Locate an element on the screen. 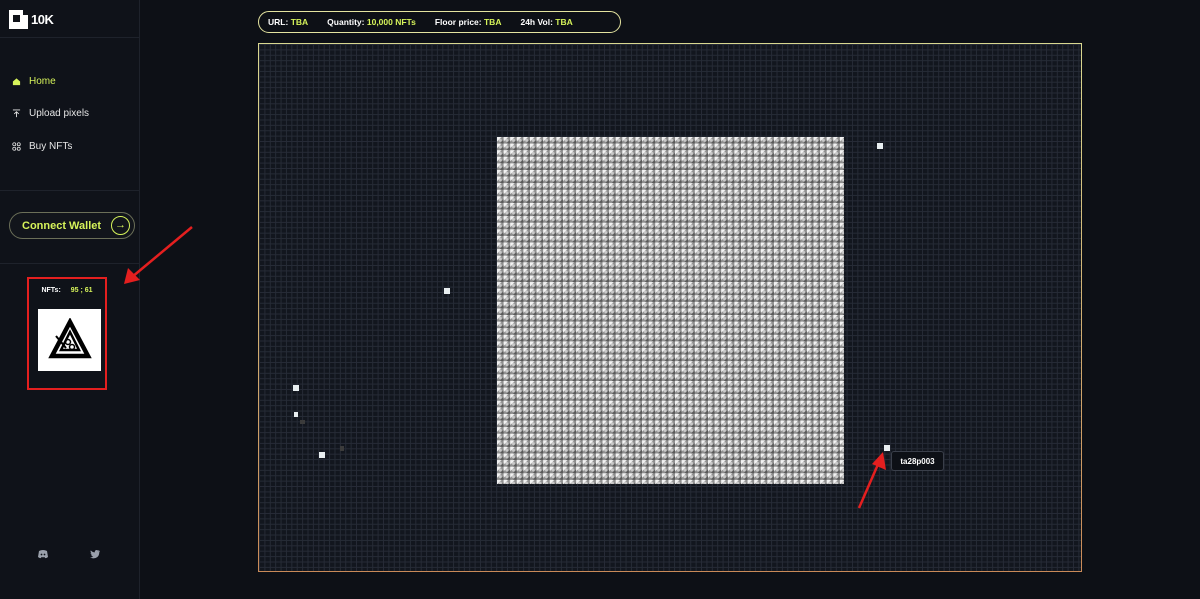 The image size is (1200, 599). stat-label: Quantity: is located at coordinates (346, 22).